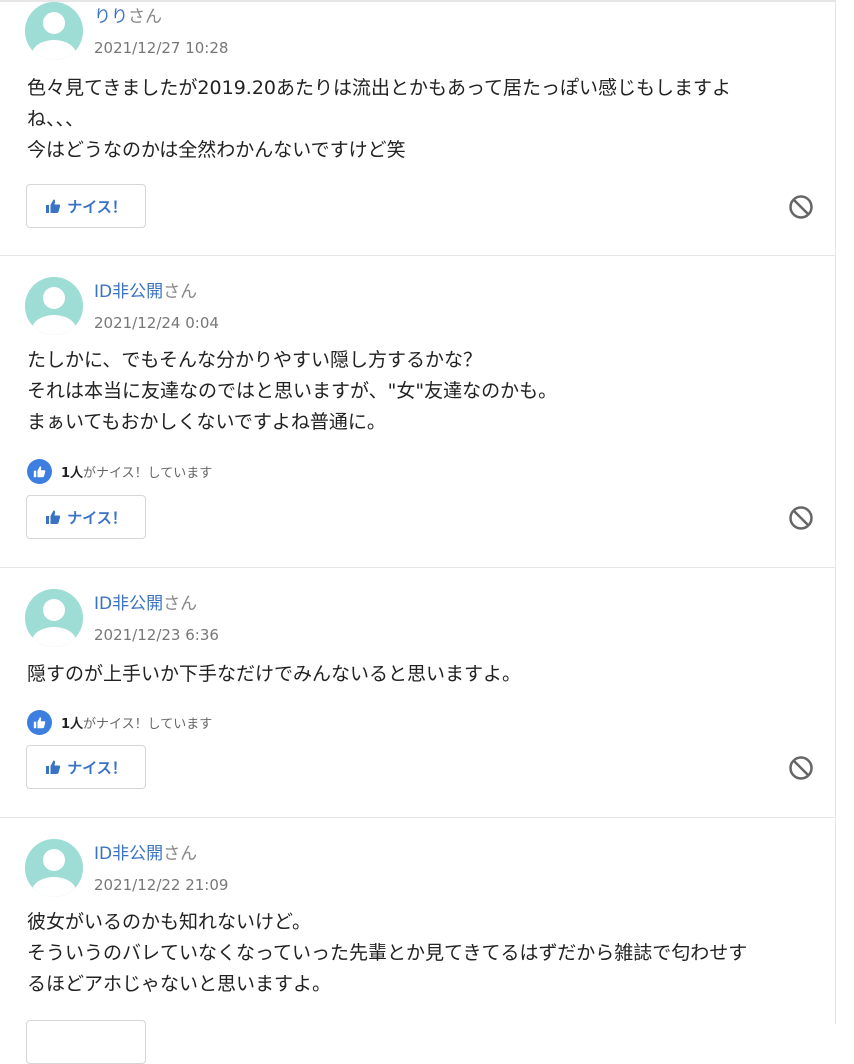  What do you see at coordinates (255, 360) in the screenshot?
I see `answer-body-line: たしかに、でもそんな分かりやすい隠し方するかな？` at bounding box center [255, 360].